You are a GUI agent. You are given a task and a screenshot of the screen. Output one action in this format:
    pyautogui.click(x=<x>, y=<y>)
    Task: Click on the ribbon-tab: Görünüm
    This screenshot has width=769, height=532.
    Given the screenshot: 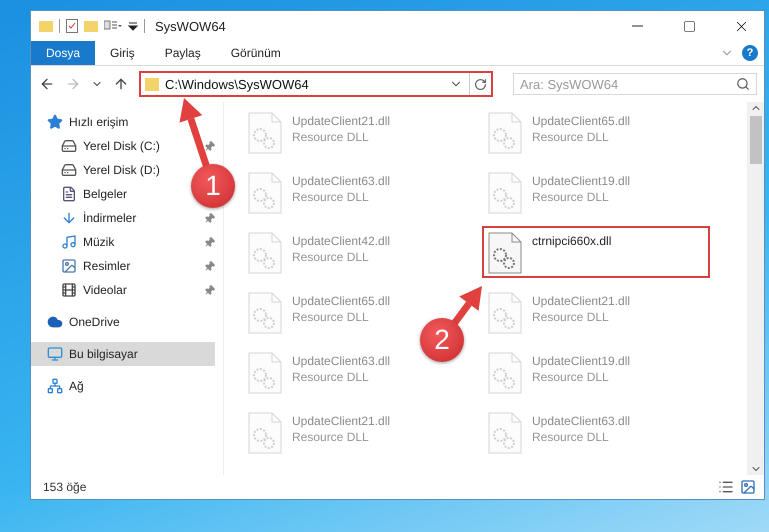 What is the action you would take?
    pyautogui.click(x=256, y=53)
    